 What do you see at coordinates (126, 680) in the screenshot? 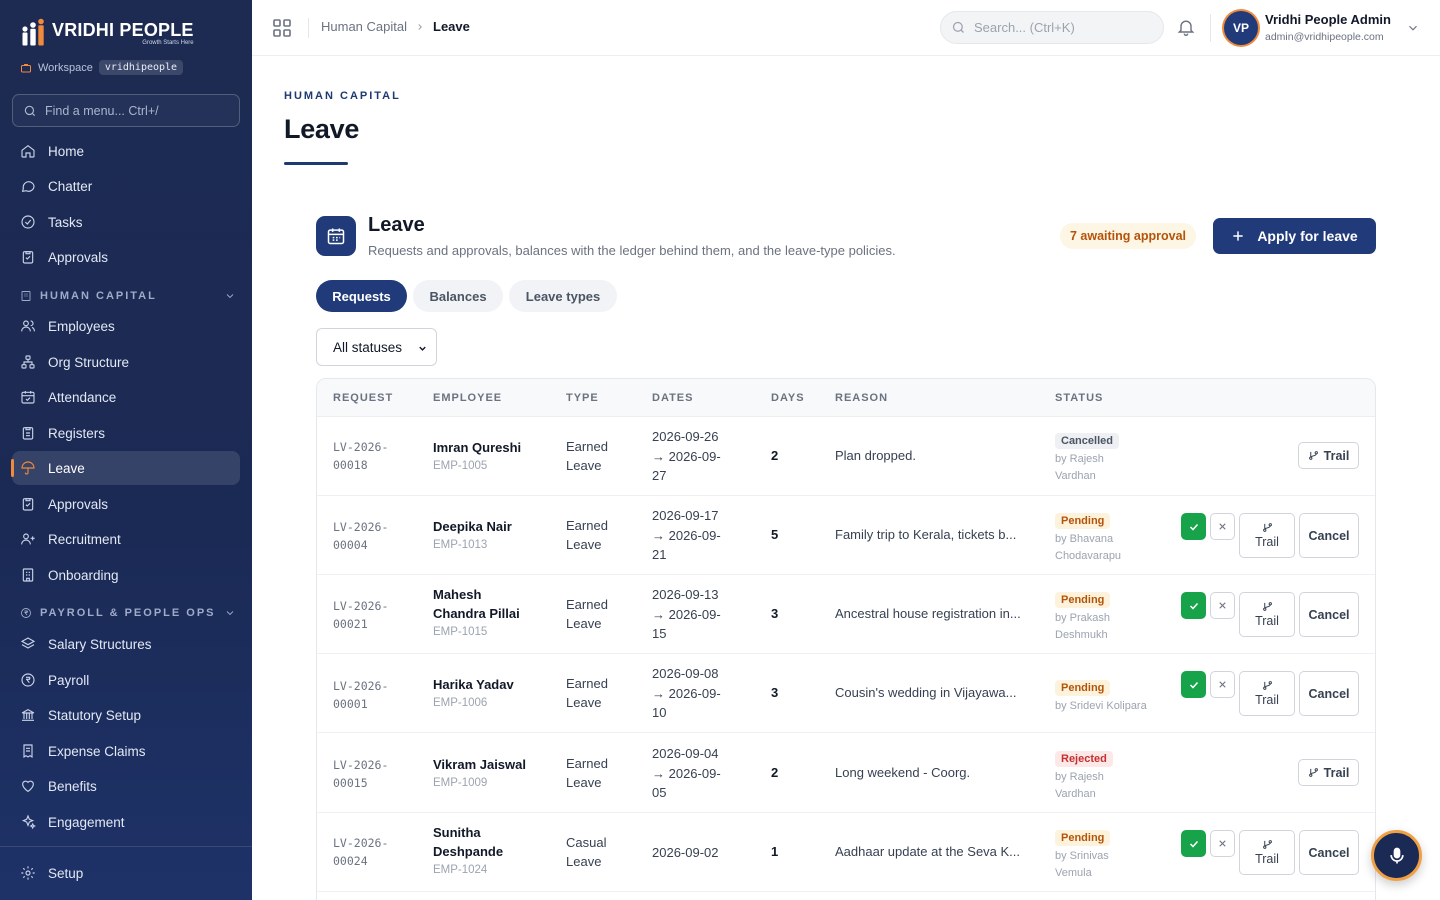
I see `sidebar-item-payroll: Payroll` at bounding box center [126, 680].